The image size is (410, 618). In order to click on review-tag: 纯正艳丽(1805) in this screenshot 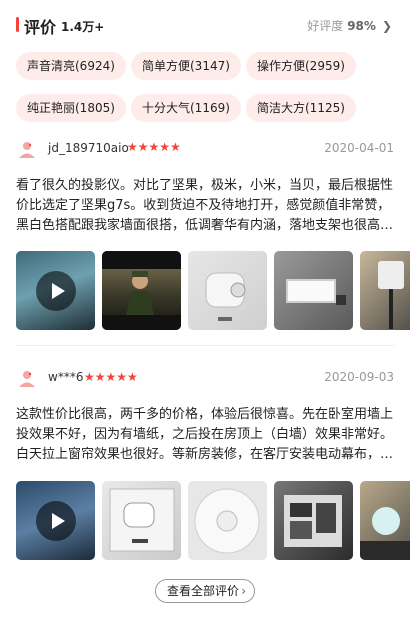, I will do `click(71, 108)`.